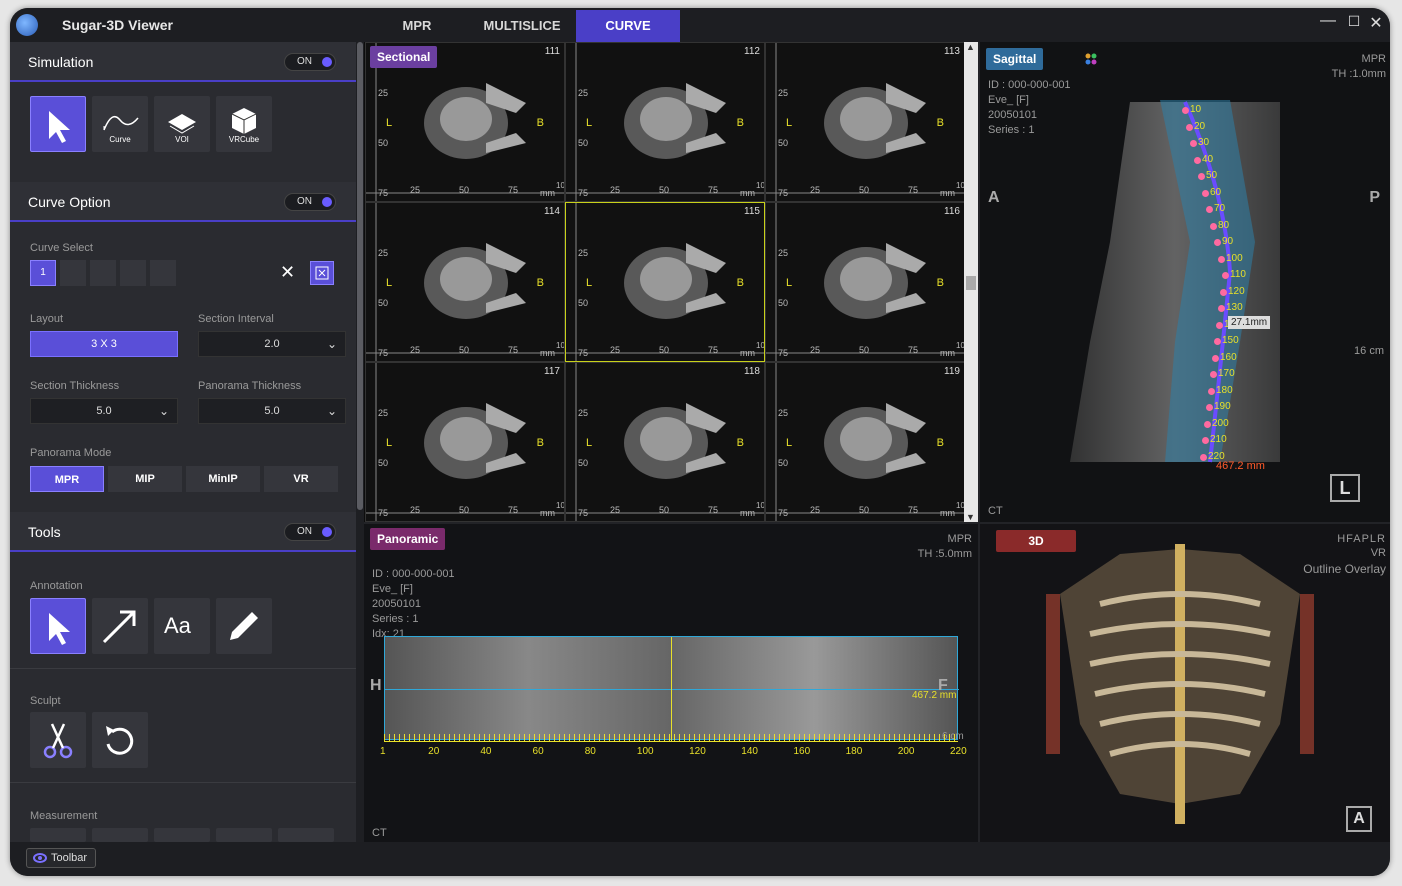  I want to click on voi-tool-button: VOI, so click(182, 124).